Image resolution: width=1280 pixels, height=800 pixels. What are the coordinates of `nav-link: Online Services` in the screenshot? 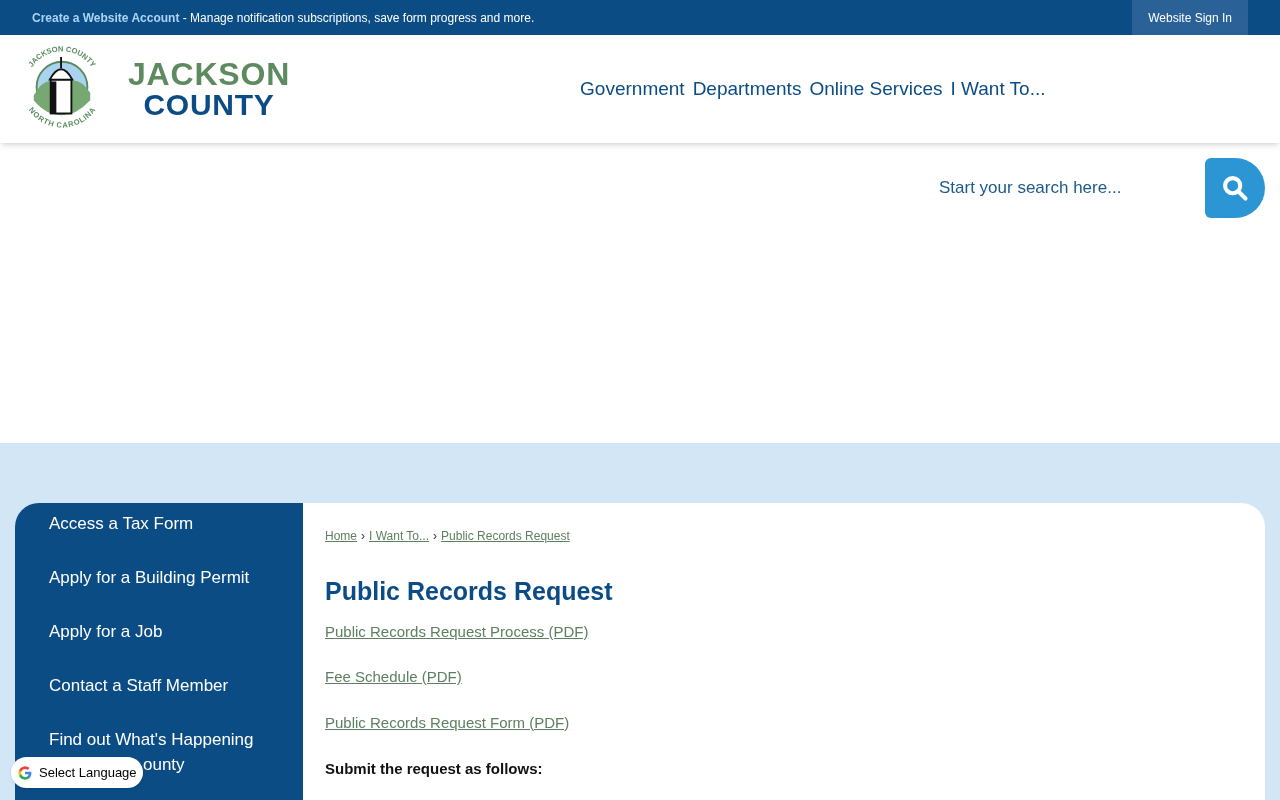 It's located at (876, 89).